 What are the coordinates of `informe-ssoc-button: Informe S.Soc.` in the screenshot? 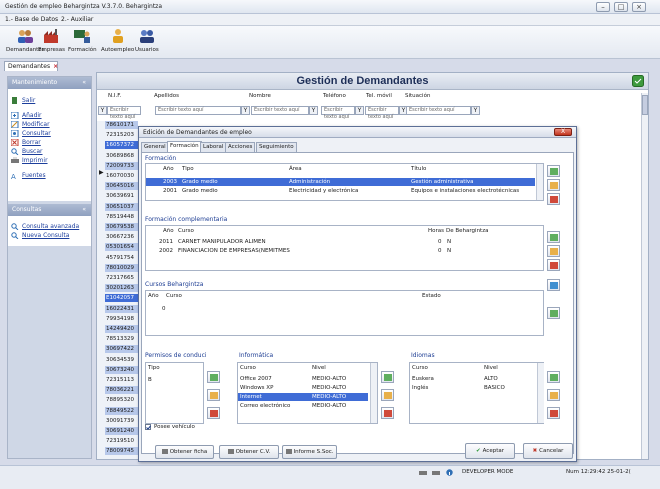 It's located at (309, 452).